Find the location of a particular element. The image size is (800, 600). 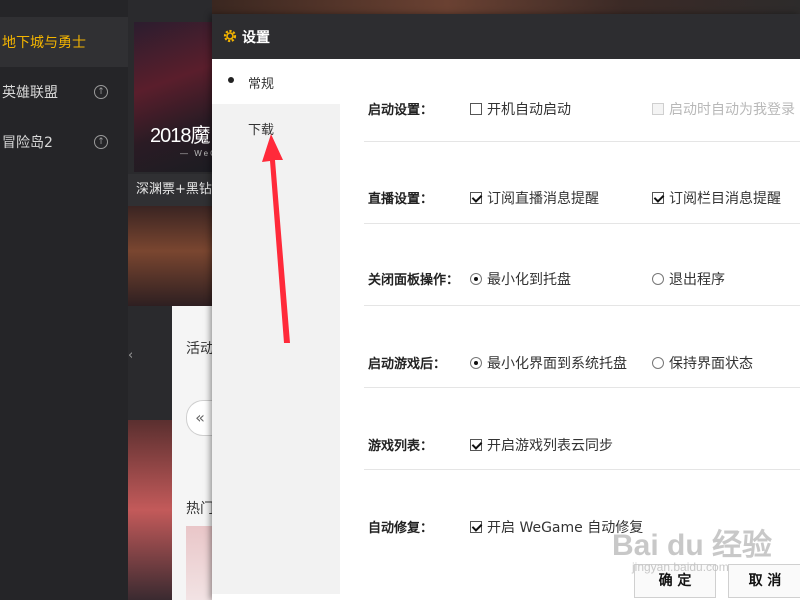

option-label: 启动时自动为我登录 is located at coordinates (732, 110).